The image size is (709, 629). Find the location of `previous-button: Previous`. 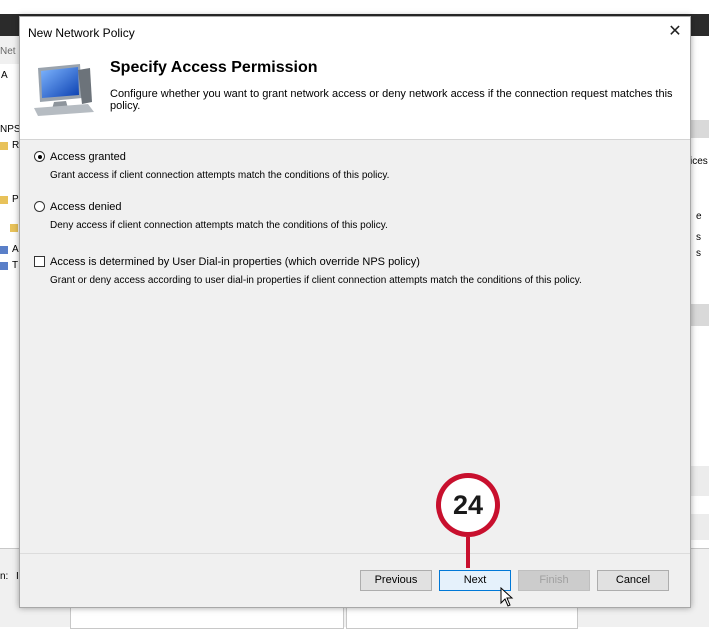

previous-button: Previous is located at coordinates (396, 580).